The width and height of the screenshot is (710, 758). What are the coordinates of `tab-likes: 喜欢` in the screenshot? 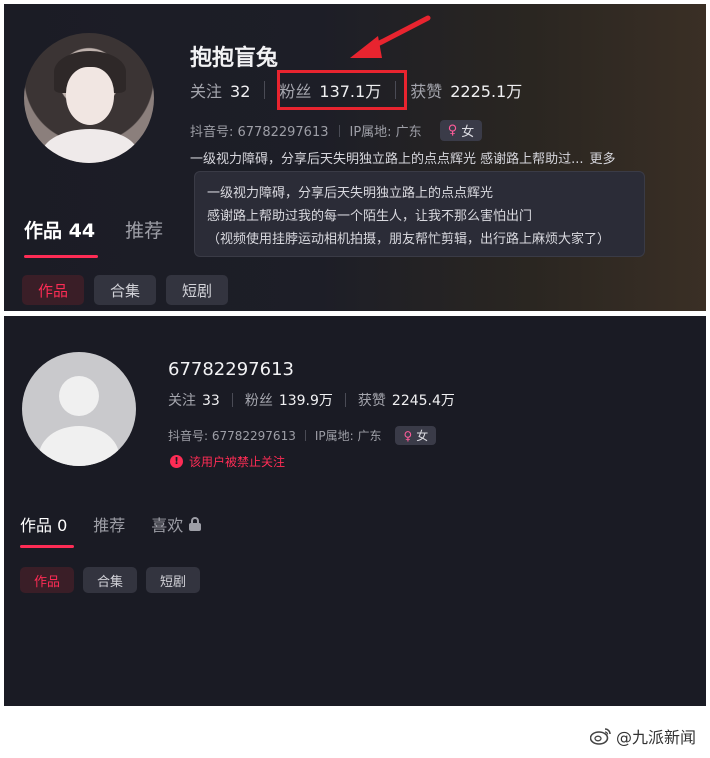 It's located at (176, 524).